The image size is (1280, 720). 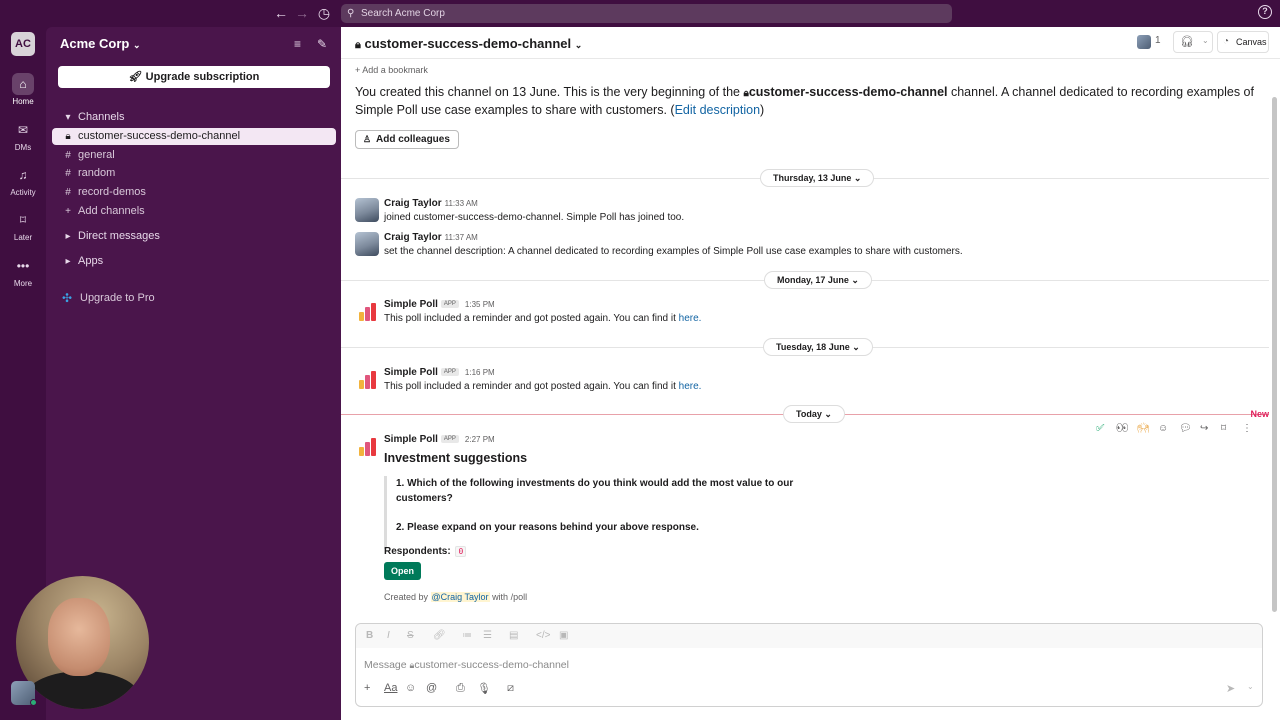 I want to click on rail-home: ⌂ Home, so click(x=23, y=89).